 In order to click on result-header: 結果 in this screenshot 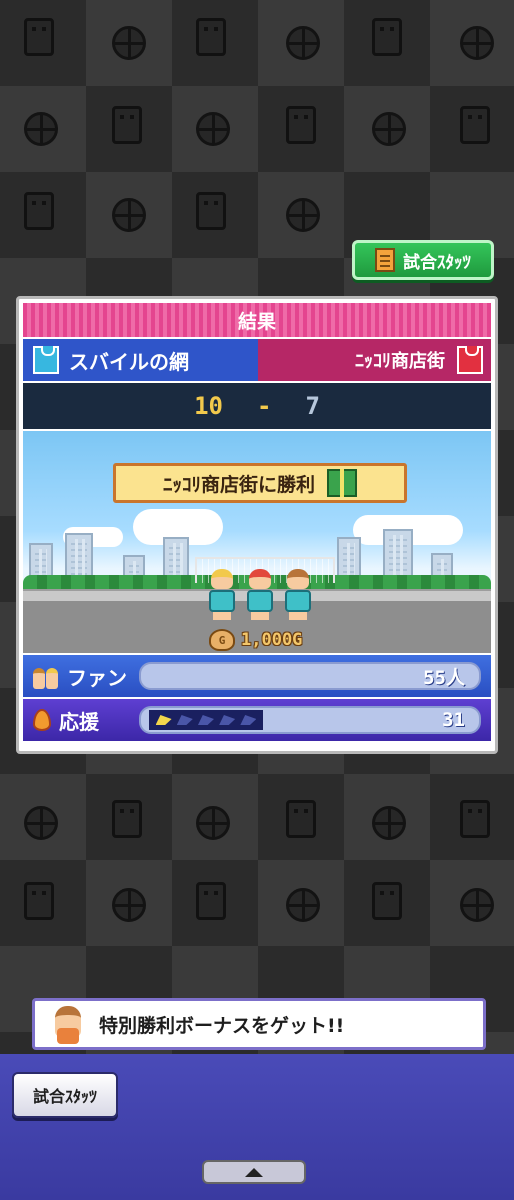, I will do `click(257, 320)`.